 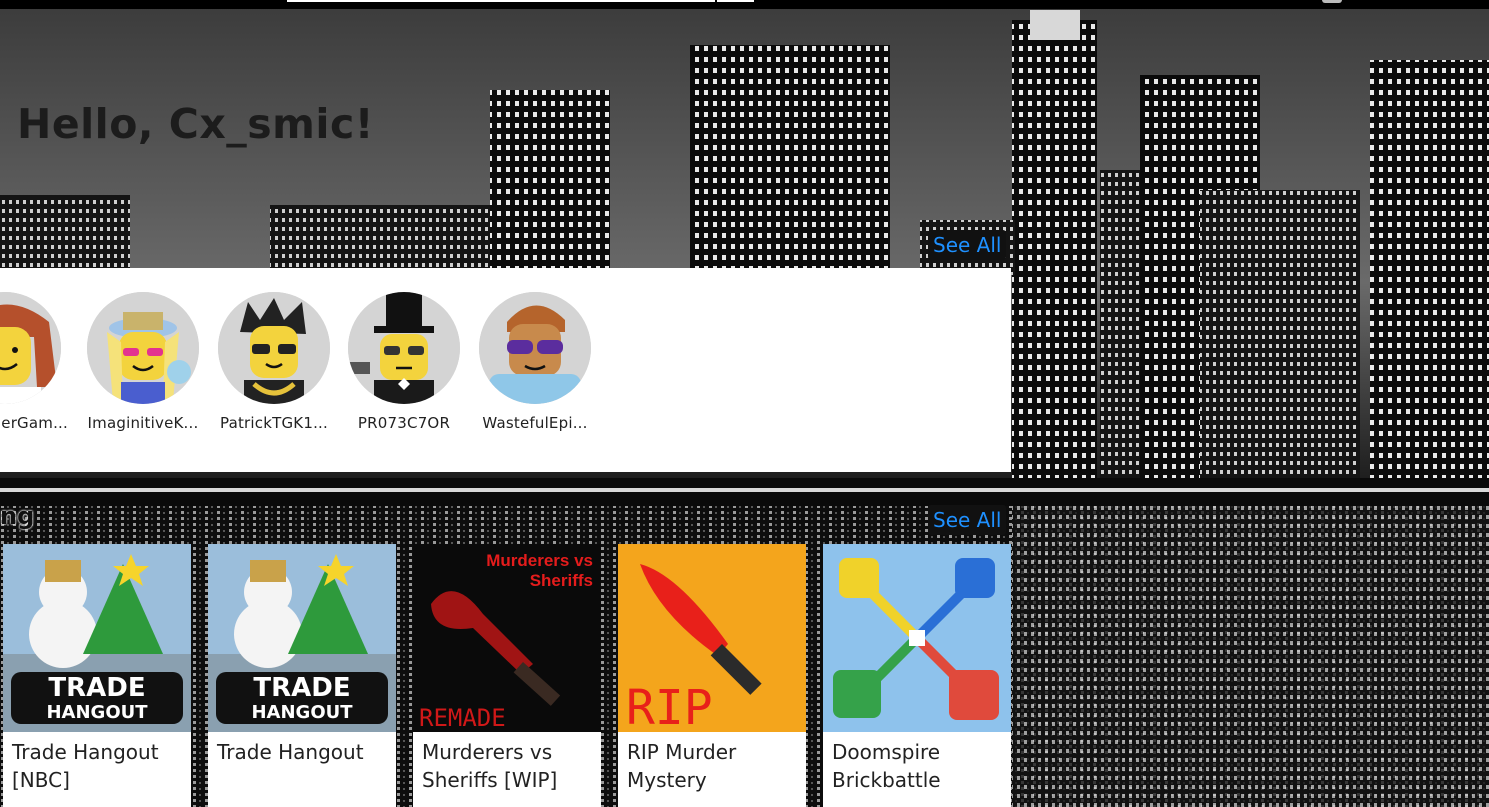 I want to click on greeting-title: Hello, Cx_smic!, so click(x=195, y=124).